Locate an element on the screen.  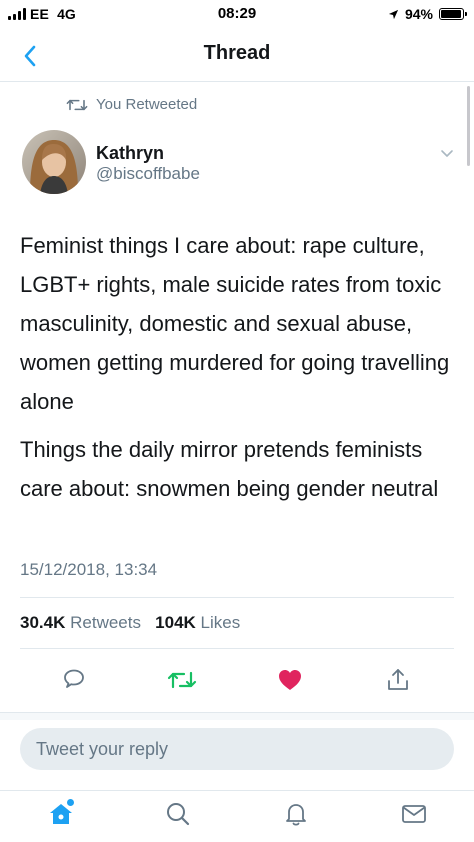
author-name: Kathryn is located at coordinates (130, 153).